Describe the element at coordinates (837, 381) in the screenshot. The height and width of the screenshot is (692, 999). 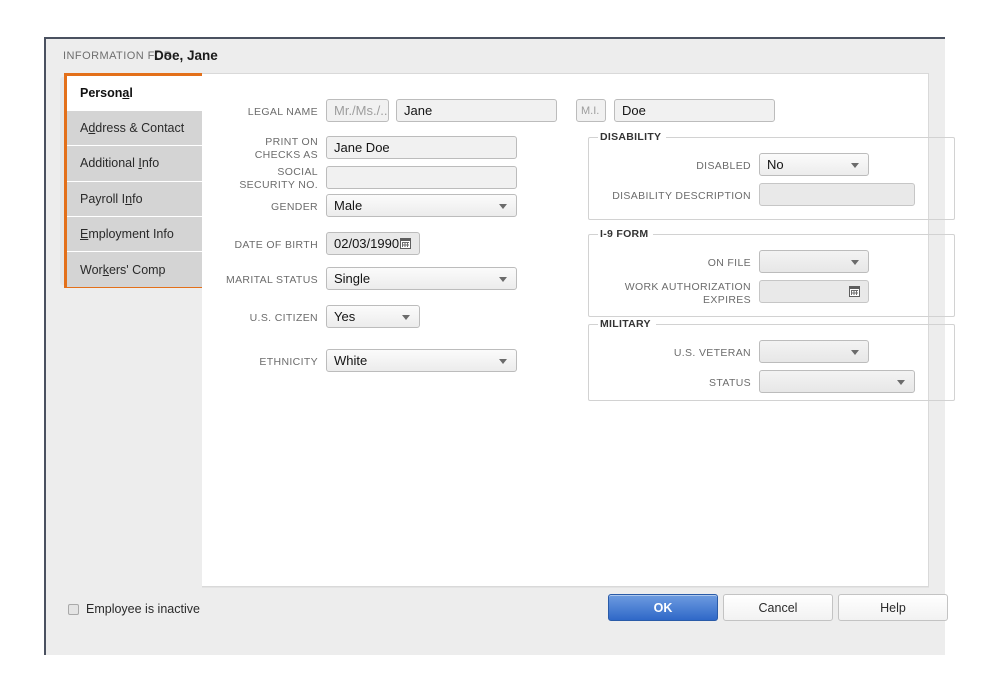
I see `military-status-select` at that location.